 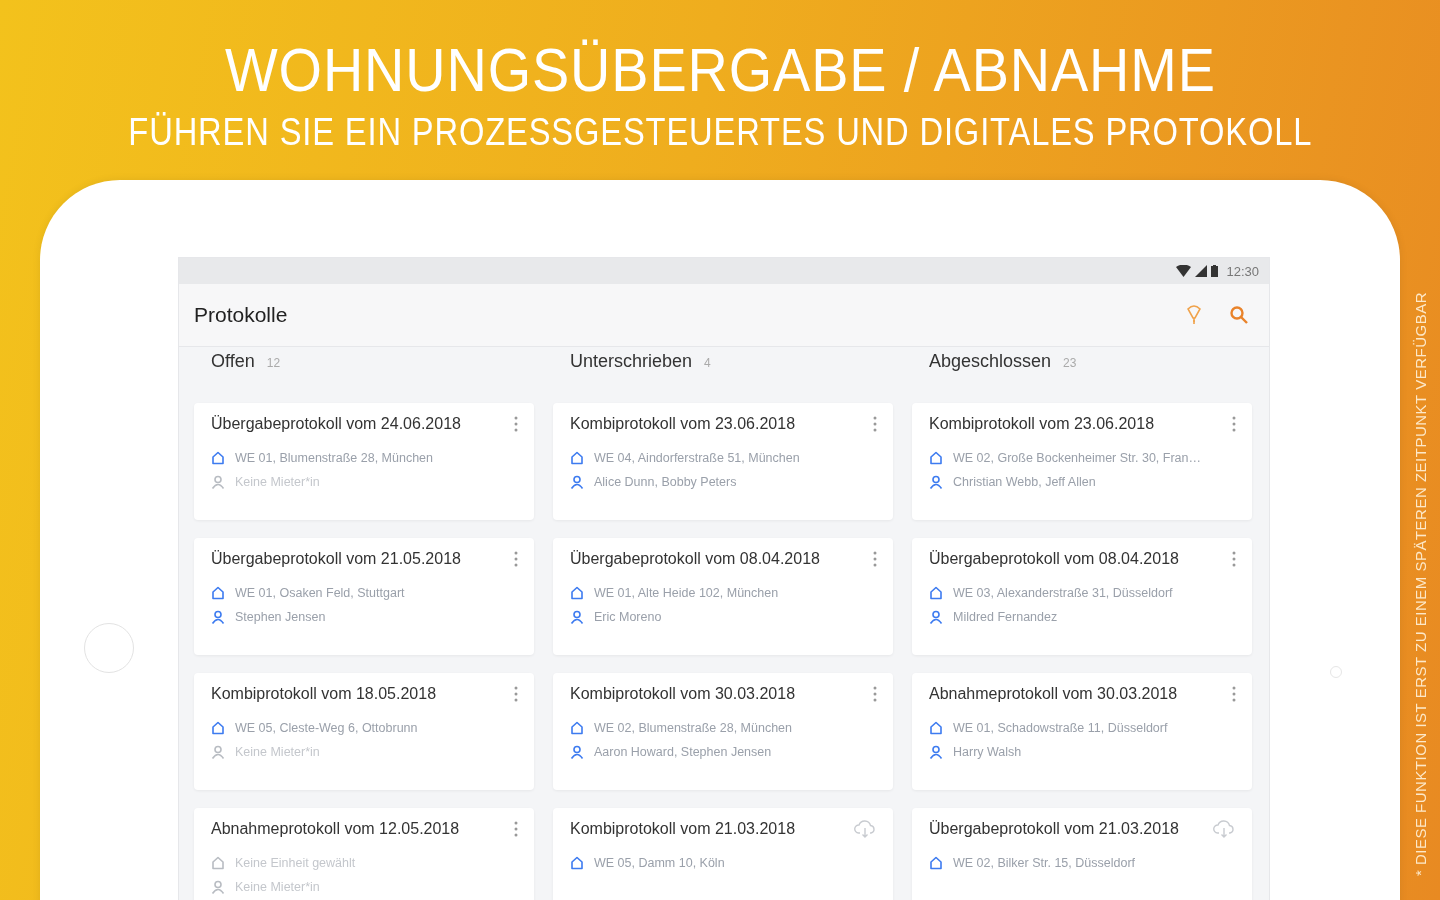 I want to click on status-time: 12:30, so click(x=1242, y=271).